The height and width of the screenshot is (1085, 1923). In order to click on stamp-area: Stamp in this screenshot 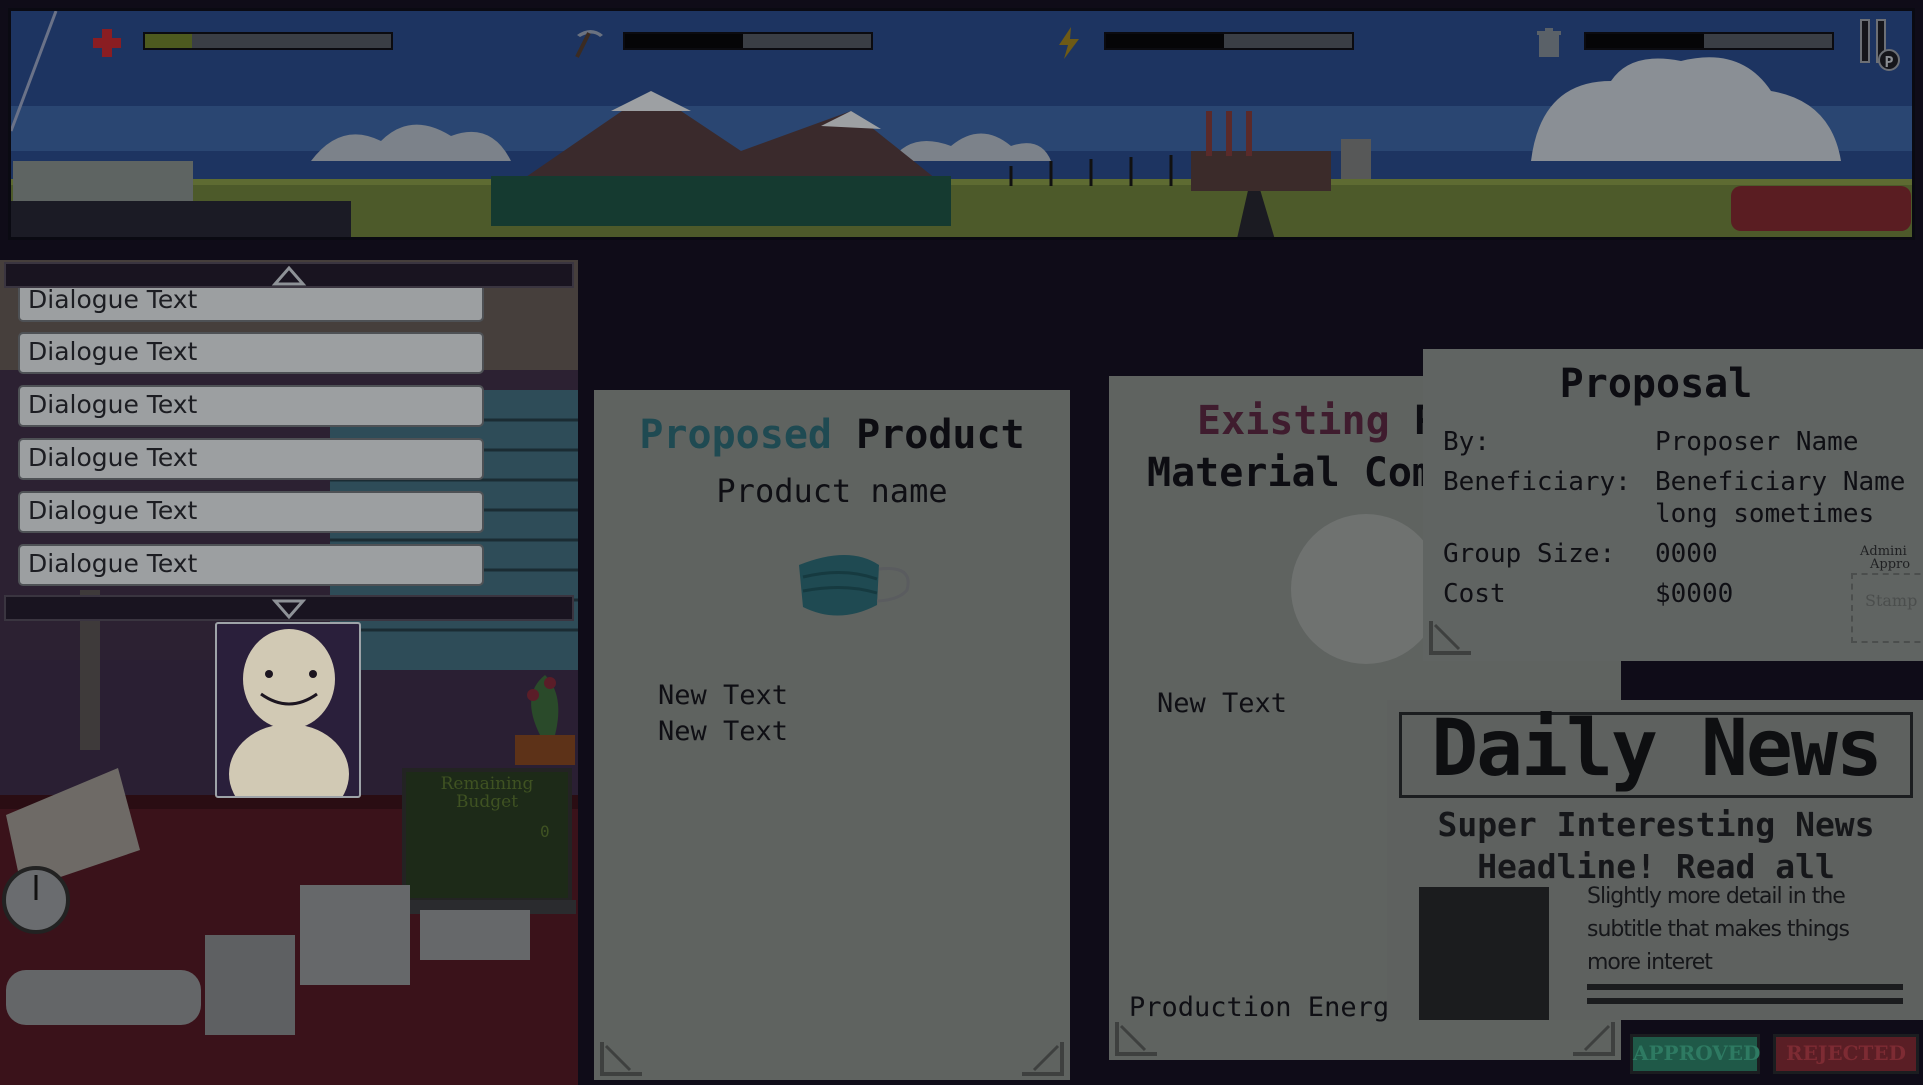, I will do `click(1887, 608)`.